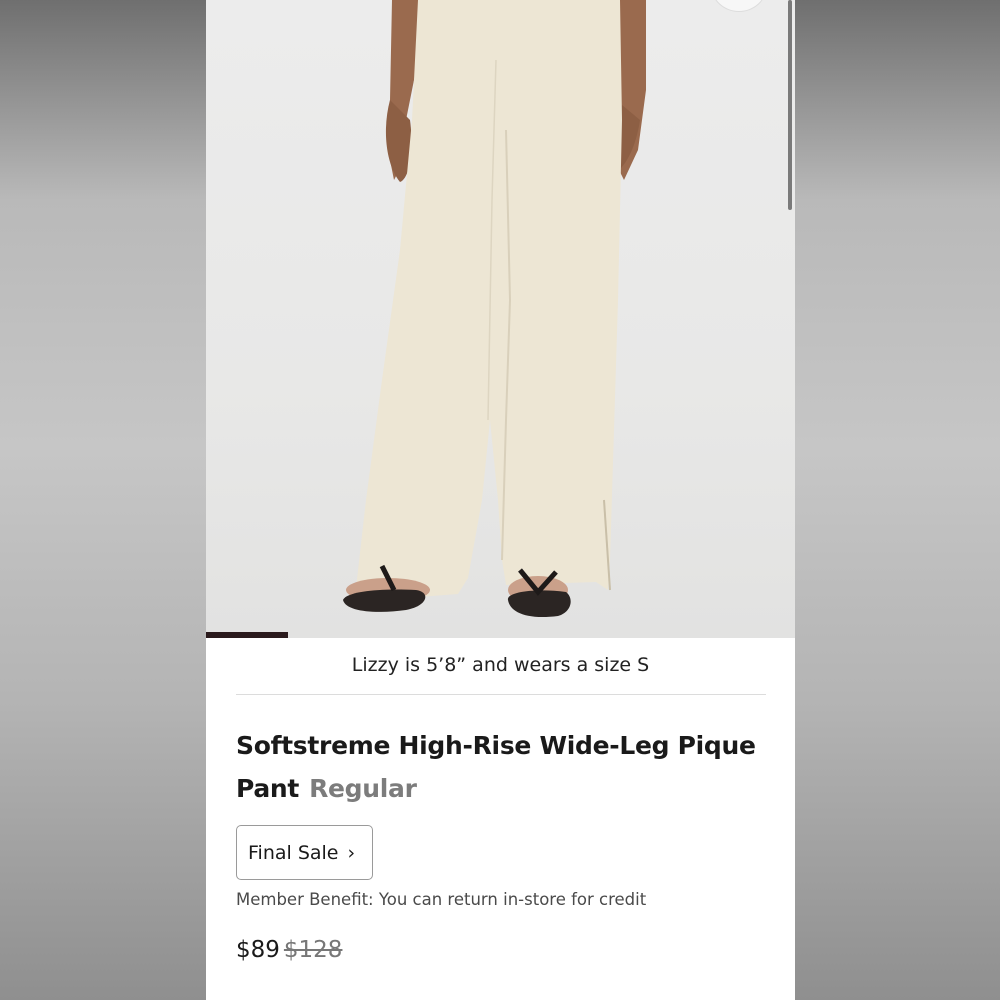 This screenshot has width=1000, height=1000. What do you see at coordinates (500, 635) in the screenshot?
I see `image-progress-track` at bounding box center [500, 635].